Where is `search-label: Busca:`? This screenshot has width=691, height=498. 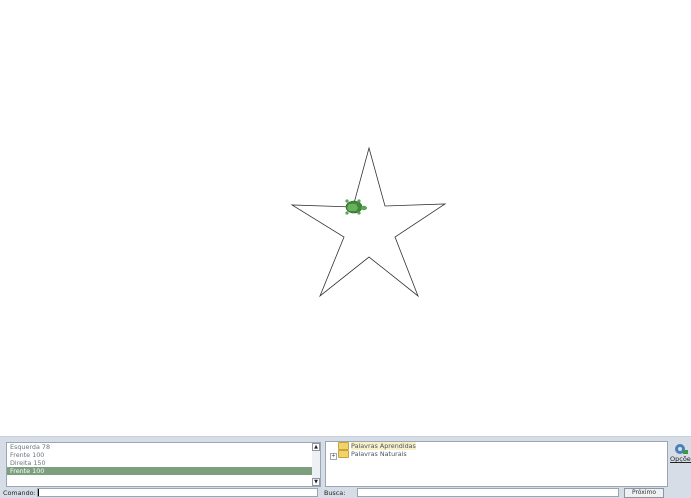 search-label: Busca: is located at coordinates (335, 493).